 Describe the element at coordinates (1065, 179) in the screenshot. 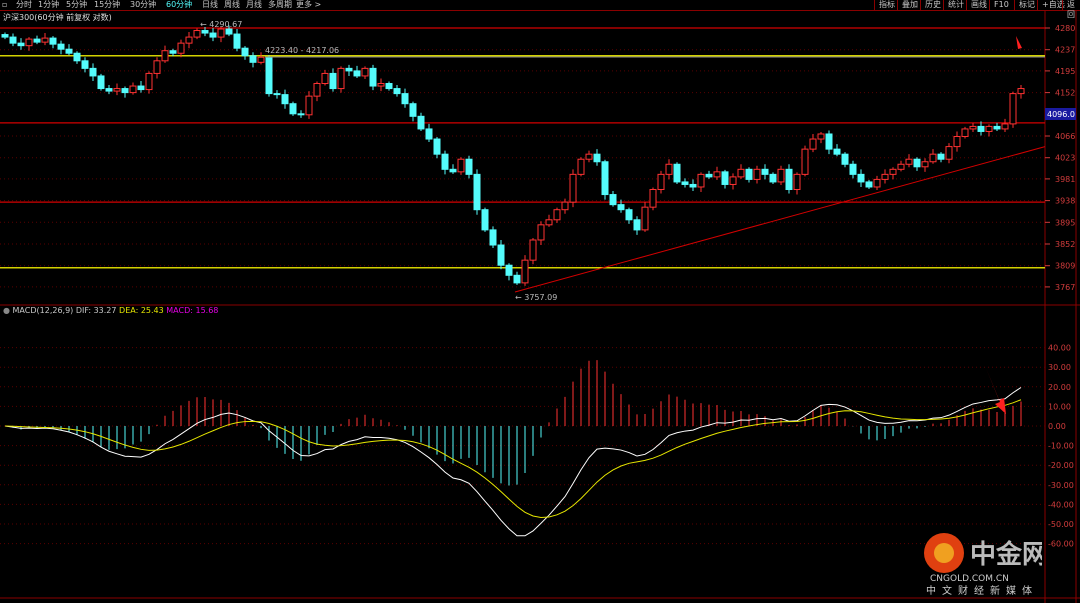

I see `price-tick-label: 3981` at that location.